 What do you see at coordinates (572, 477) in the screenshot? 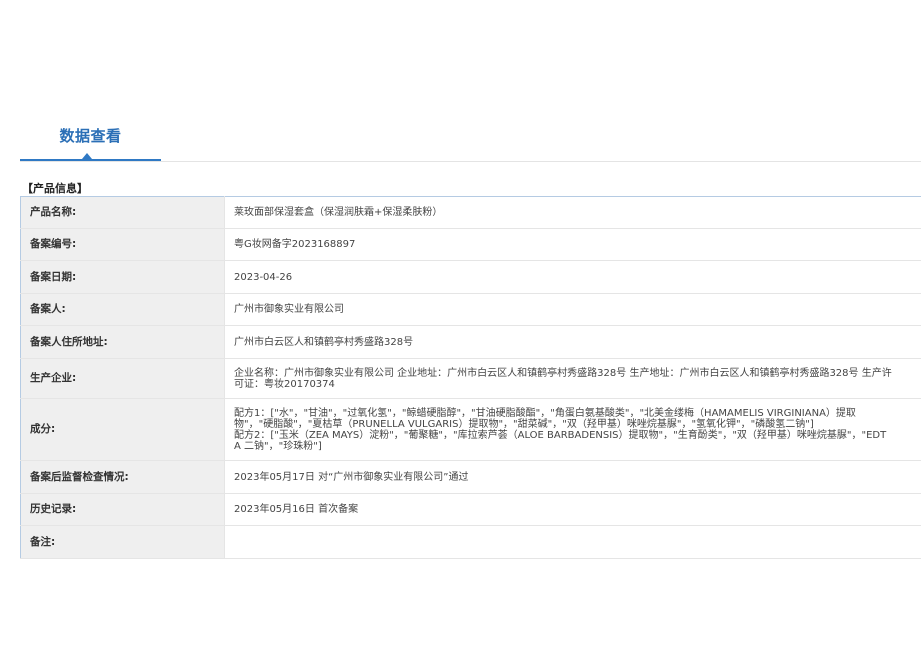
I see `row-value: 2023年05月17日 对“广州市御象实业有限公司”通过` at bounding box center [572, 477].